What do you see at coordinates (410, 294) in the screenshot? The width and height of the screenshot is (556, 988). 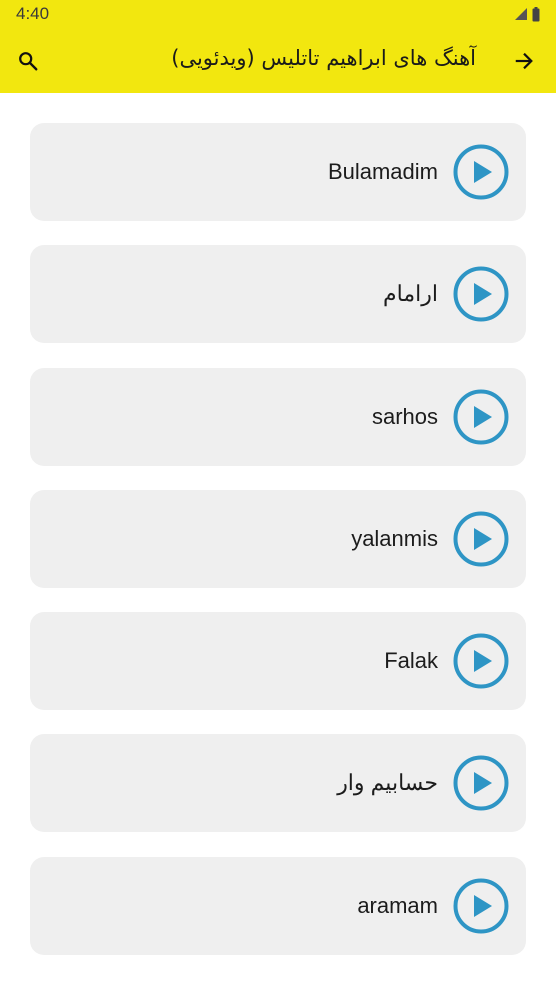 I see `song-title: ارامام` at bounding box center [410, 294].